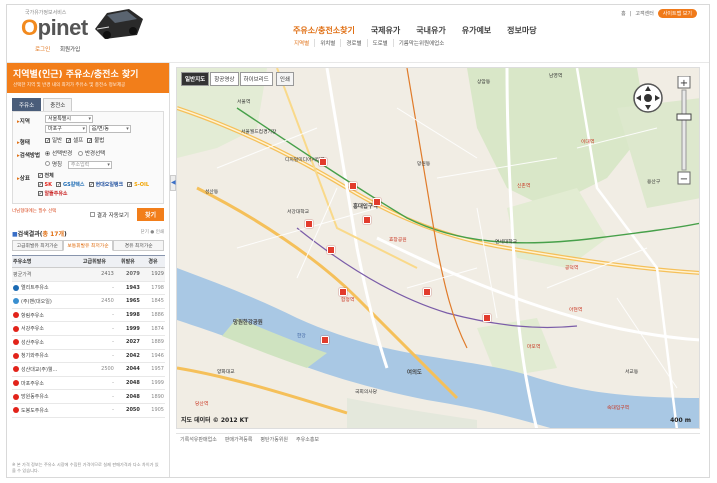 This screenshot has height=483, width=717. What do you see at coordinates (88, 288) in the screenshot?
I see `station-row: 엘리트주유소 -1943 1798` at bounding box center [88, 288].